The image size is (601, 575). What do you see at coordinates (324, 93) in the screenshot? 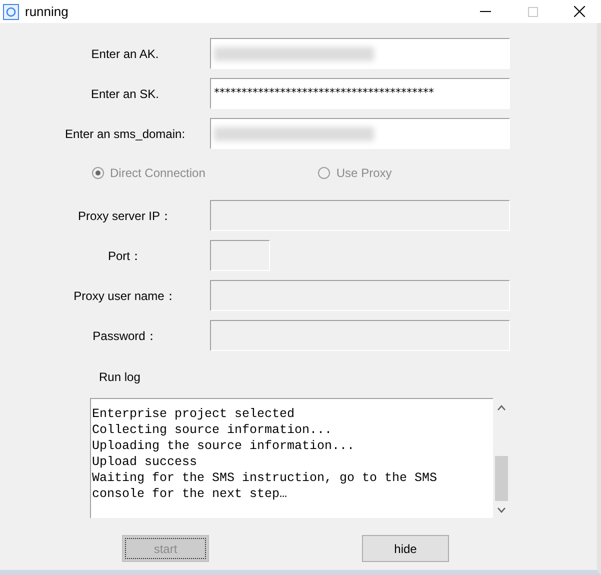
I see `masked-value: ****************************************` at bounding box center [324, 93].